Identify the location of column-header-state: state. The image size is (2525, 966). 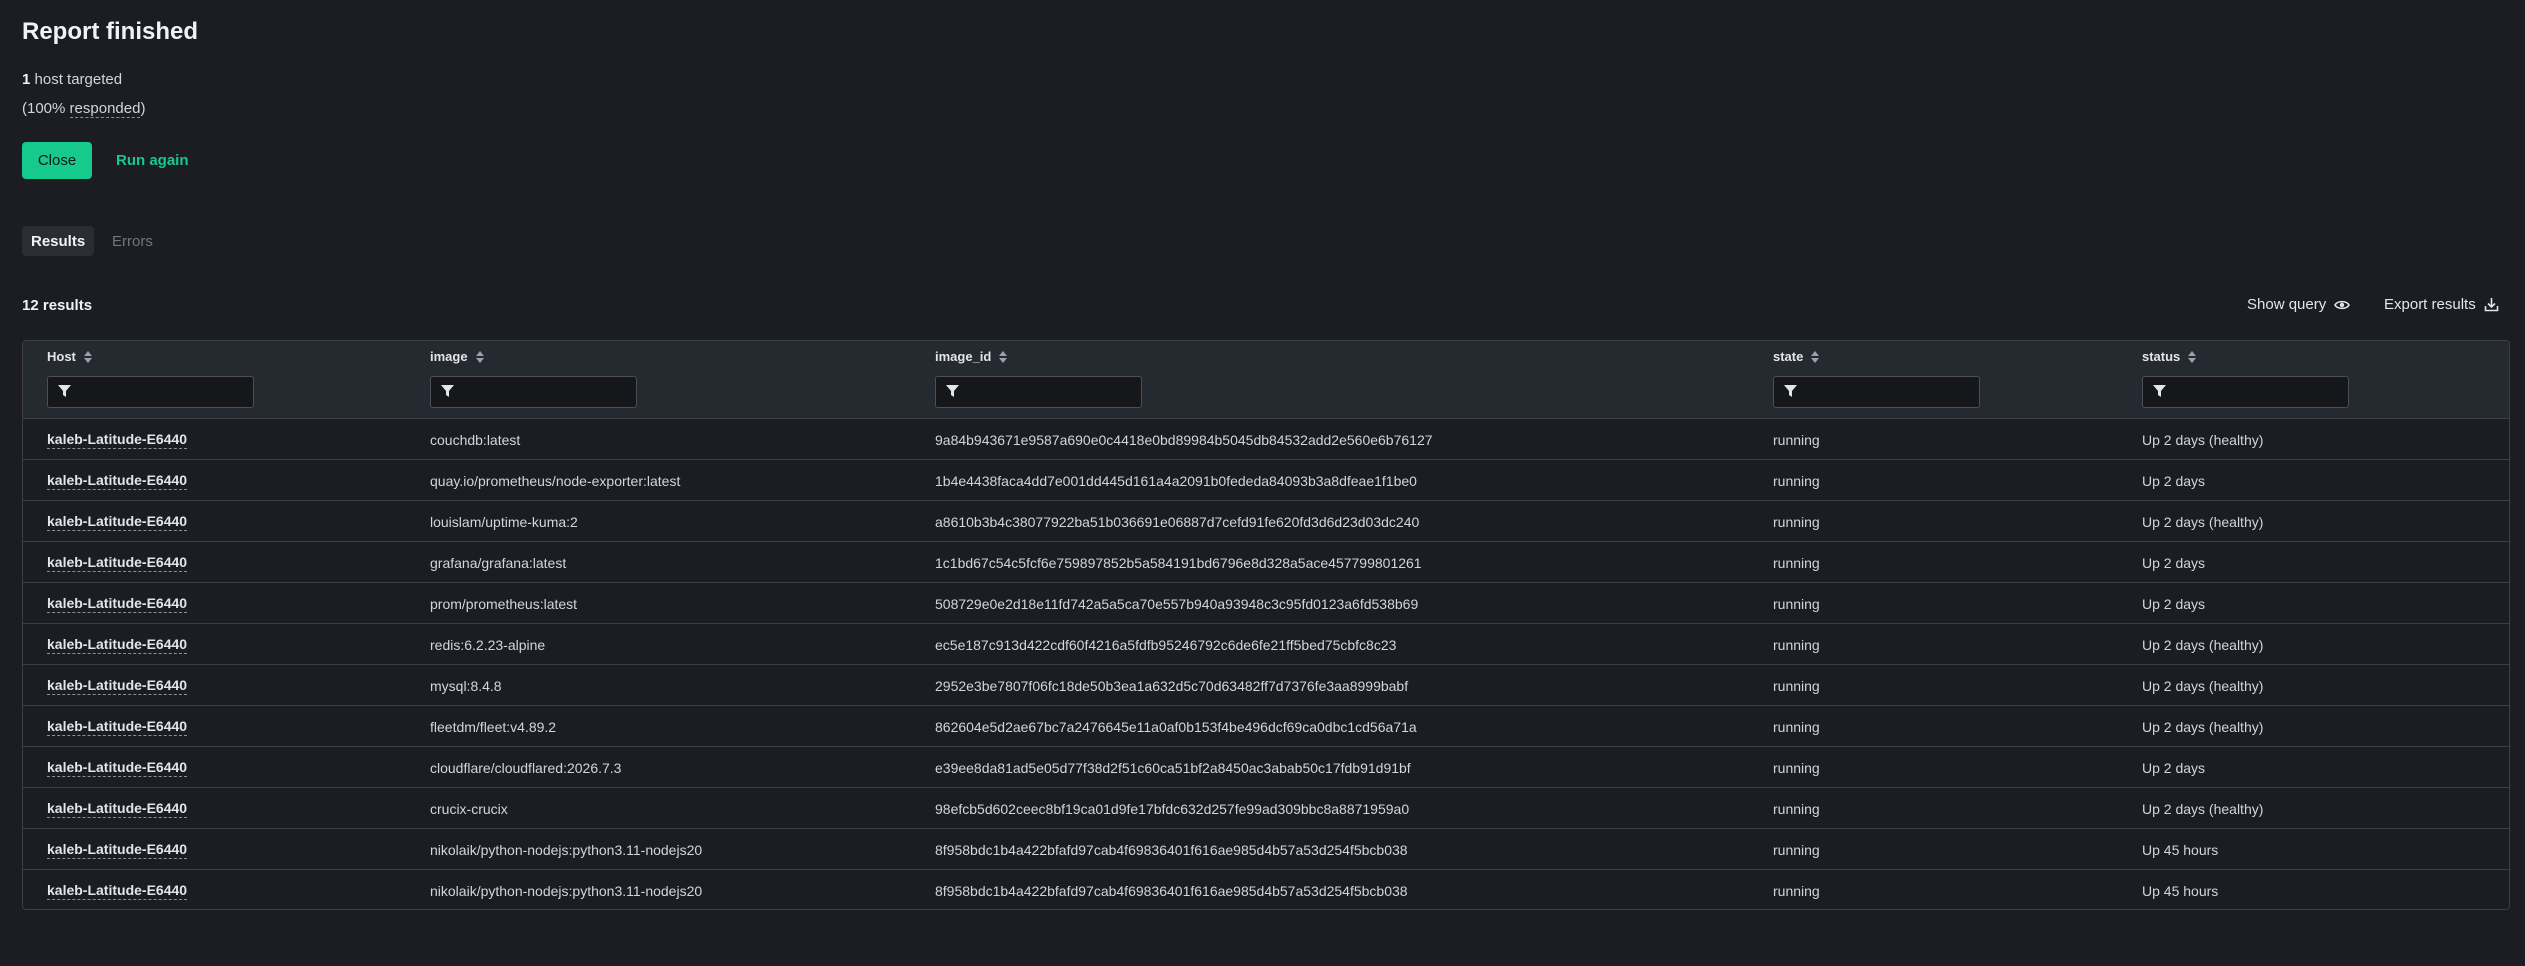
(1796, 356).